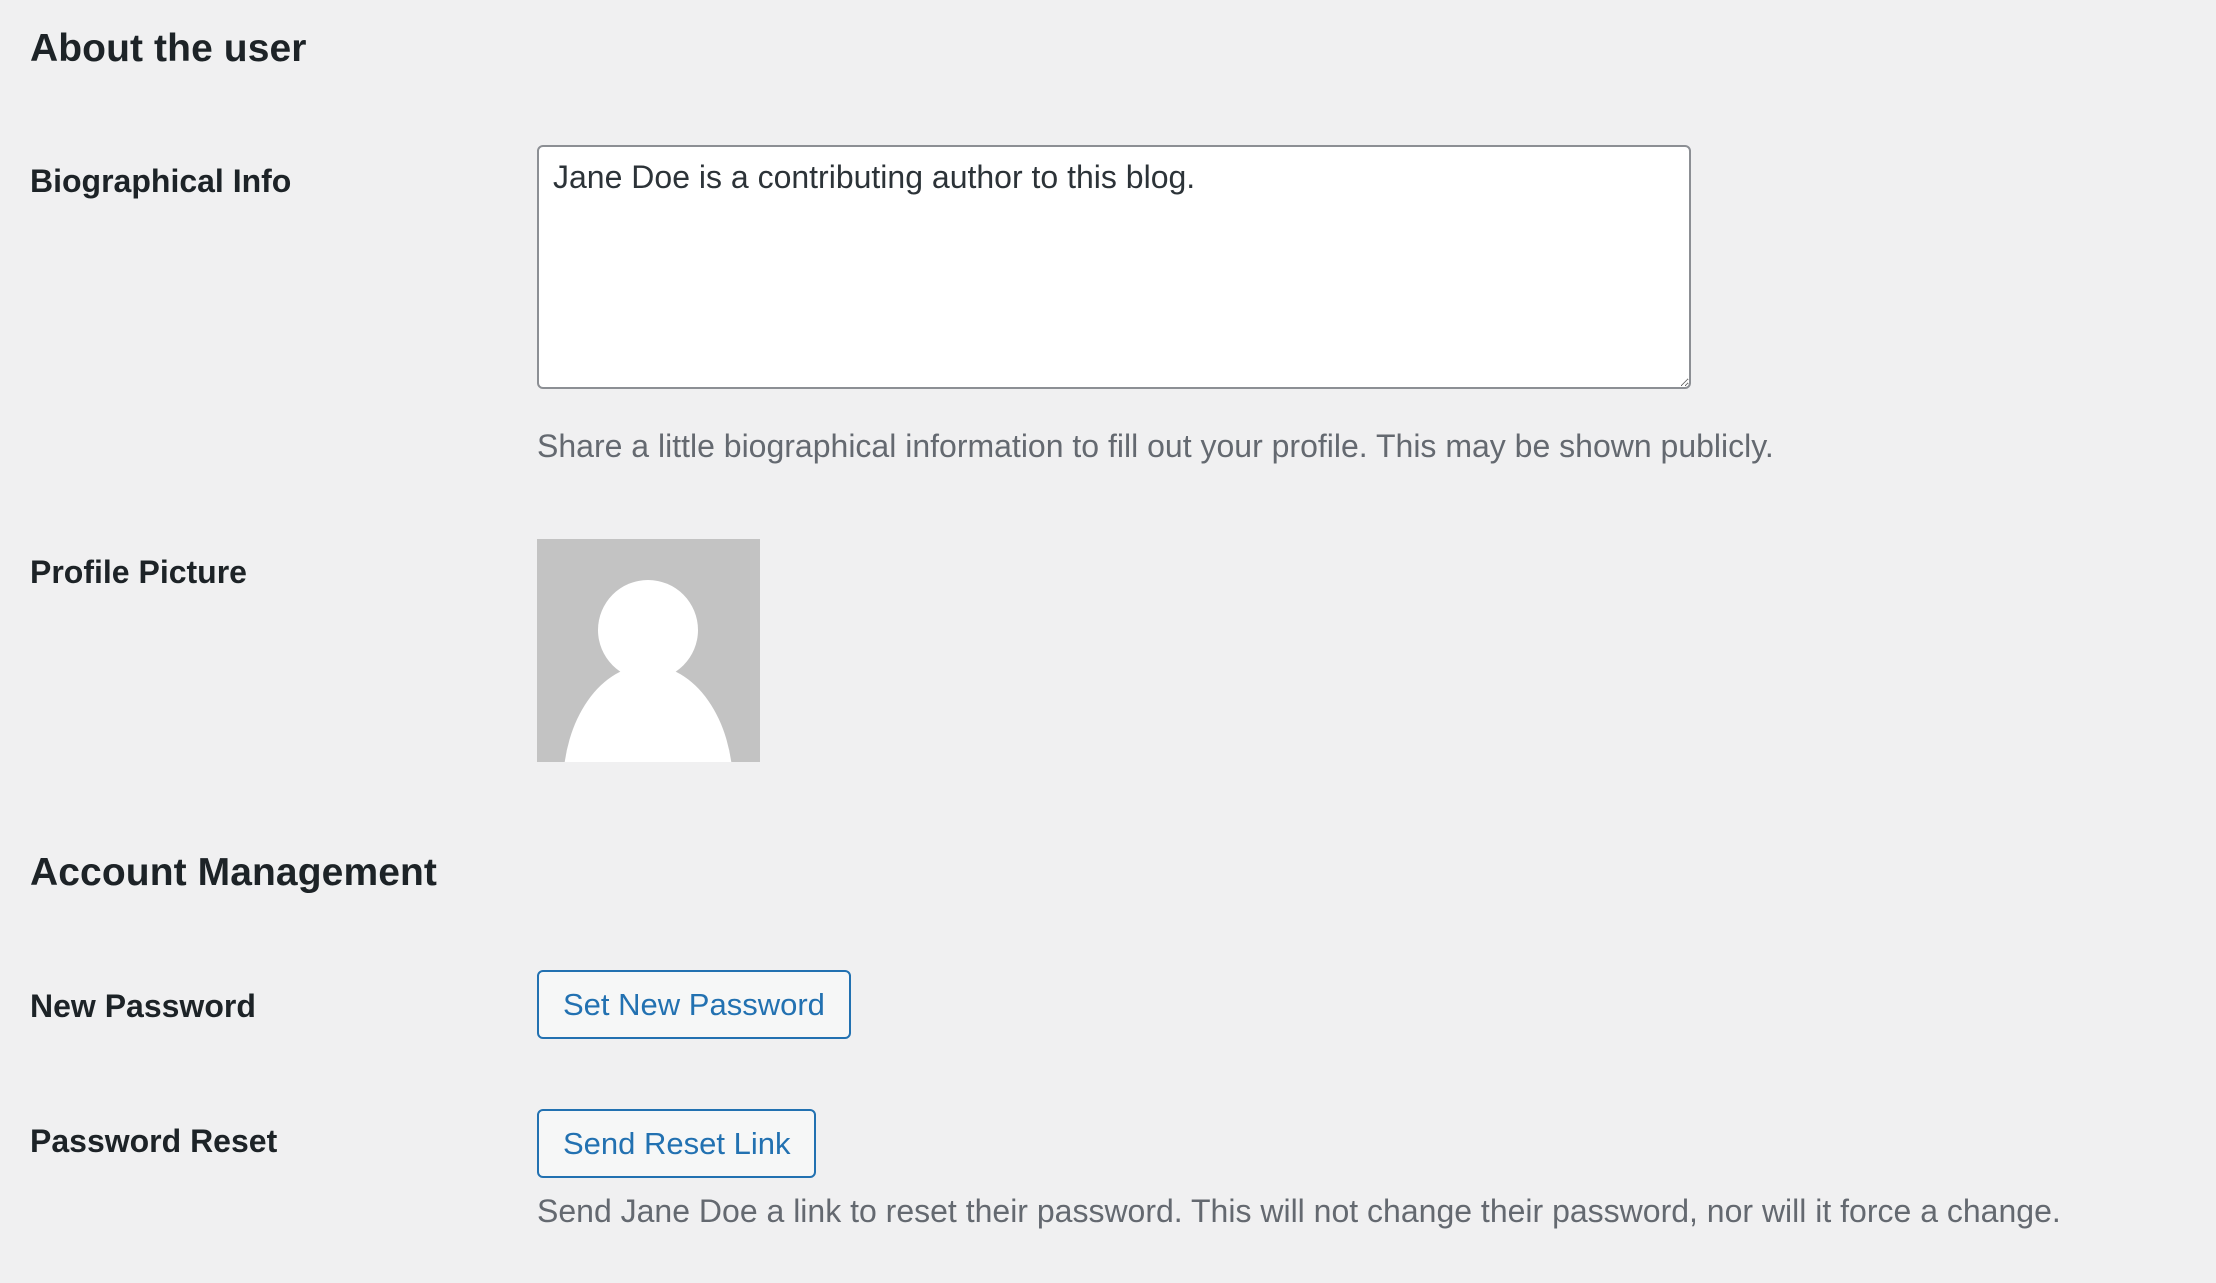 The height and width of the screenshot is (1283, 2216). I want to click on profile-picture-avatar, so click(648, 650).